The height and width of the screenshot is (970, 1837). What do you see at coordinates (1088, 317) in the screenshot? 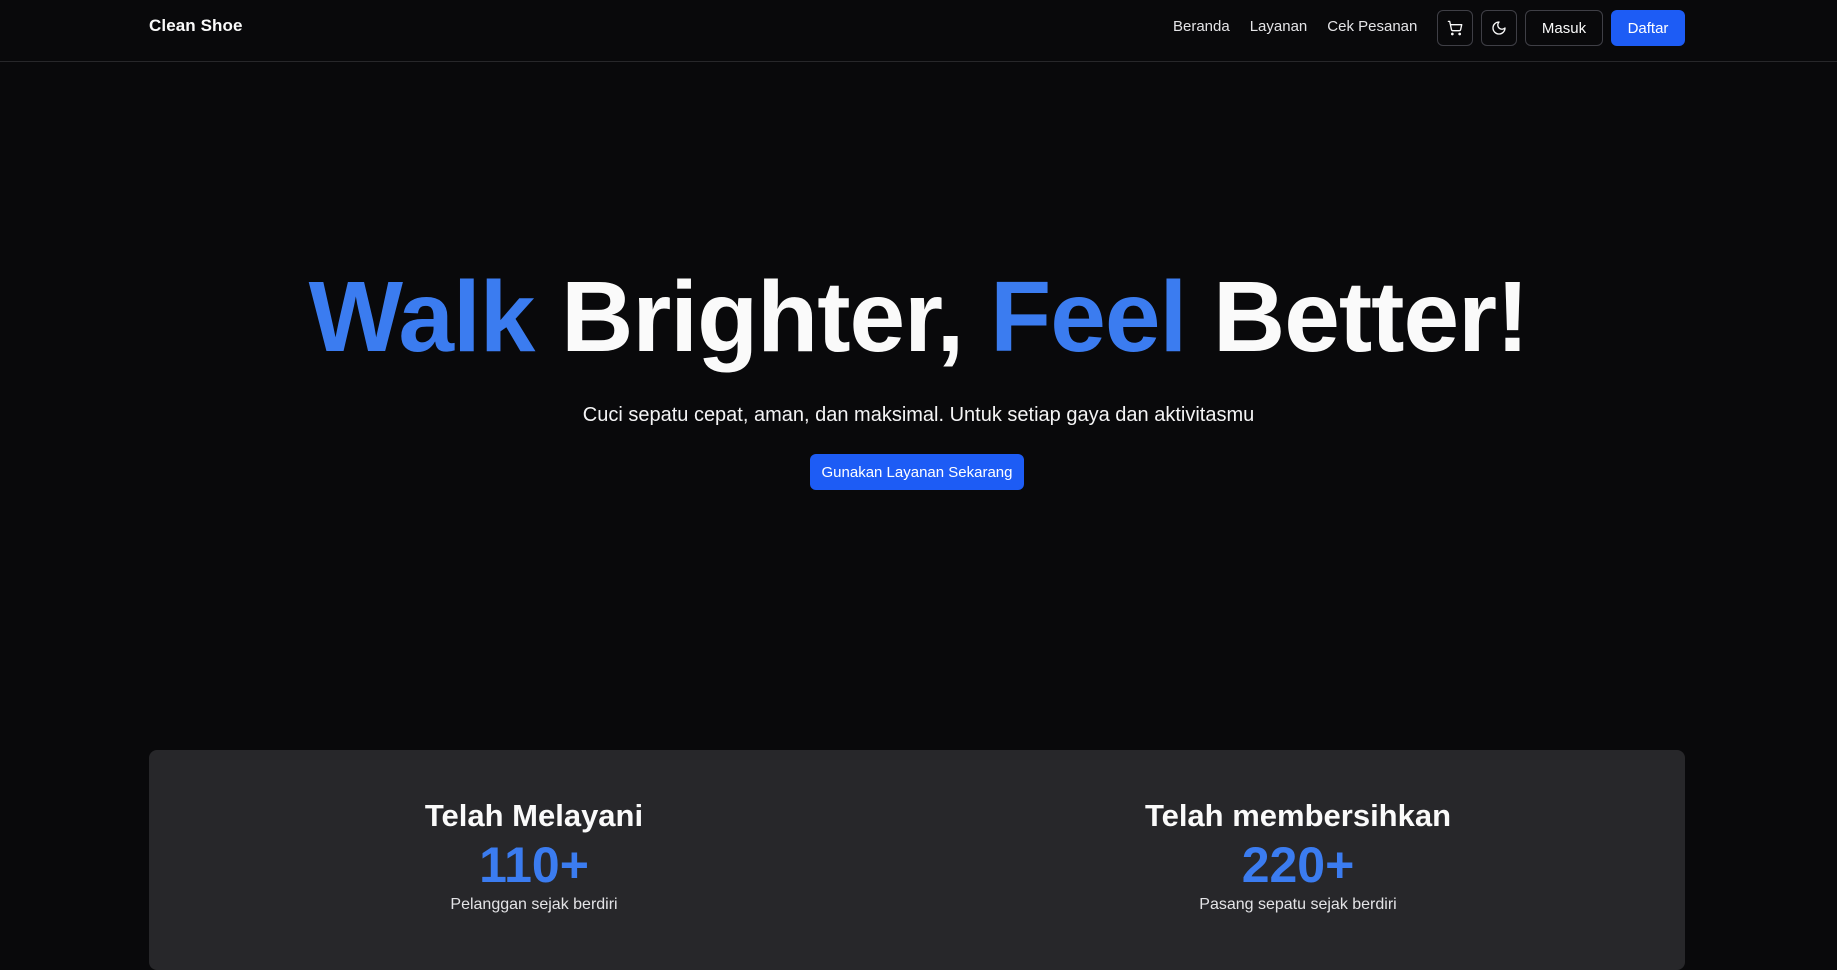
I see `hero-title-word-feel: Feel` at bounding box center [1088, 317].